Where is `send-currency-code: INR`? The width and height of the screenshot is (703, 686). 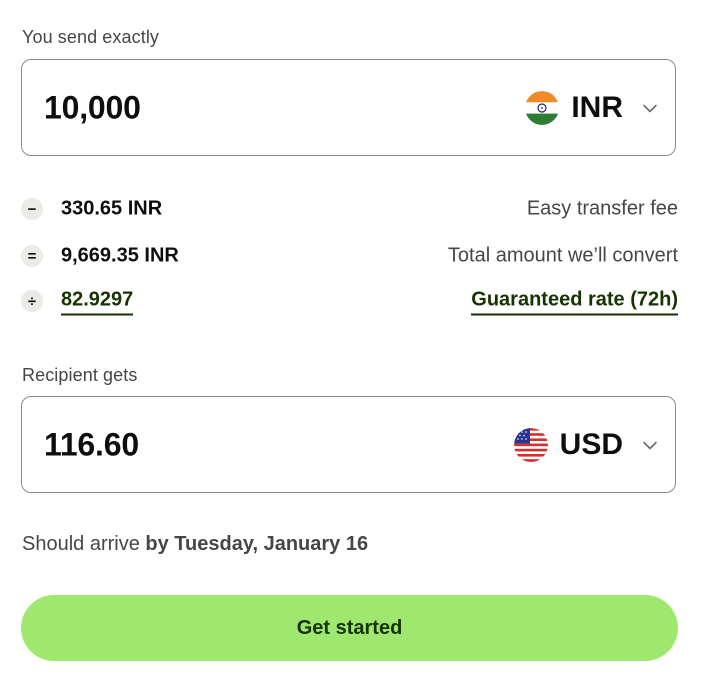
send-currency-code: INR is located at coordinates (597, 107).